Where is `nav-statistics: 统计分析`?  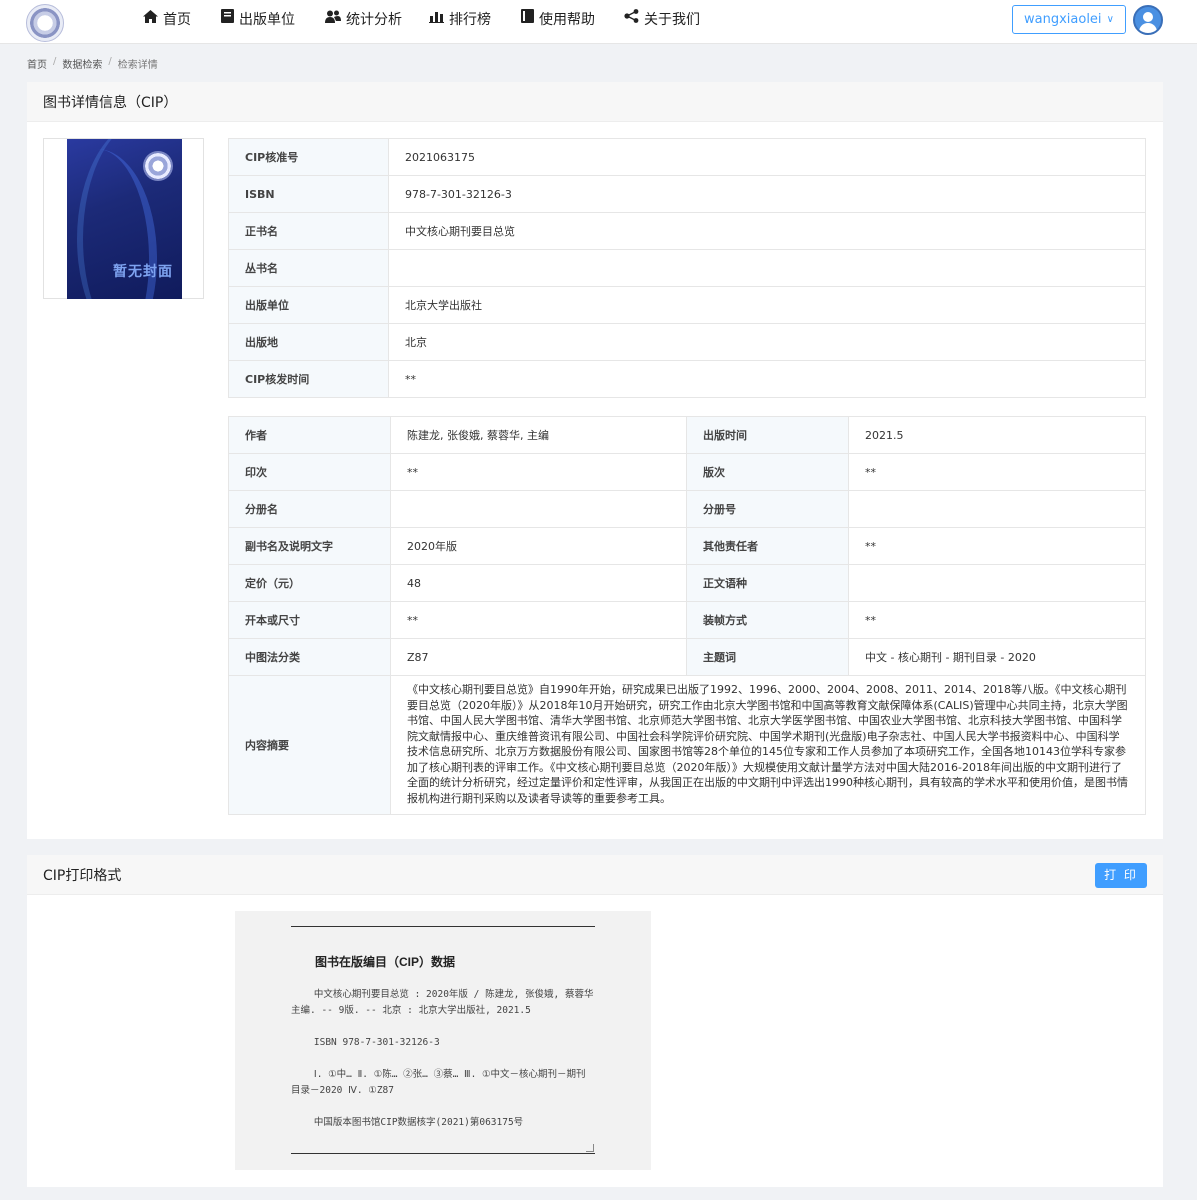
nav-statistics: 统计分析 is located at coordinates (363, 20).